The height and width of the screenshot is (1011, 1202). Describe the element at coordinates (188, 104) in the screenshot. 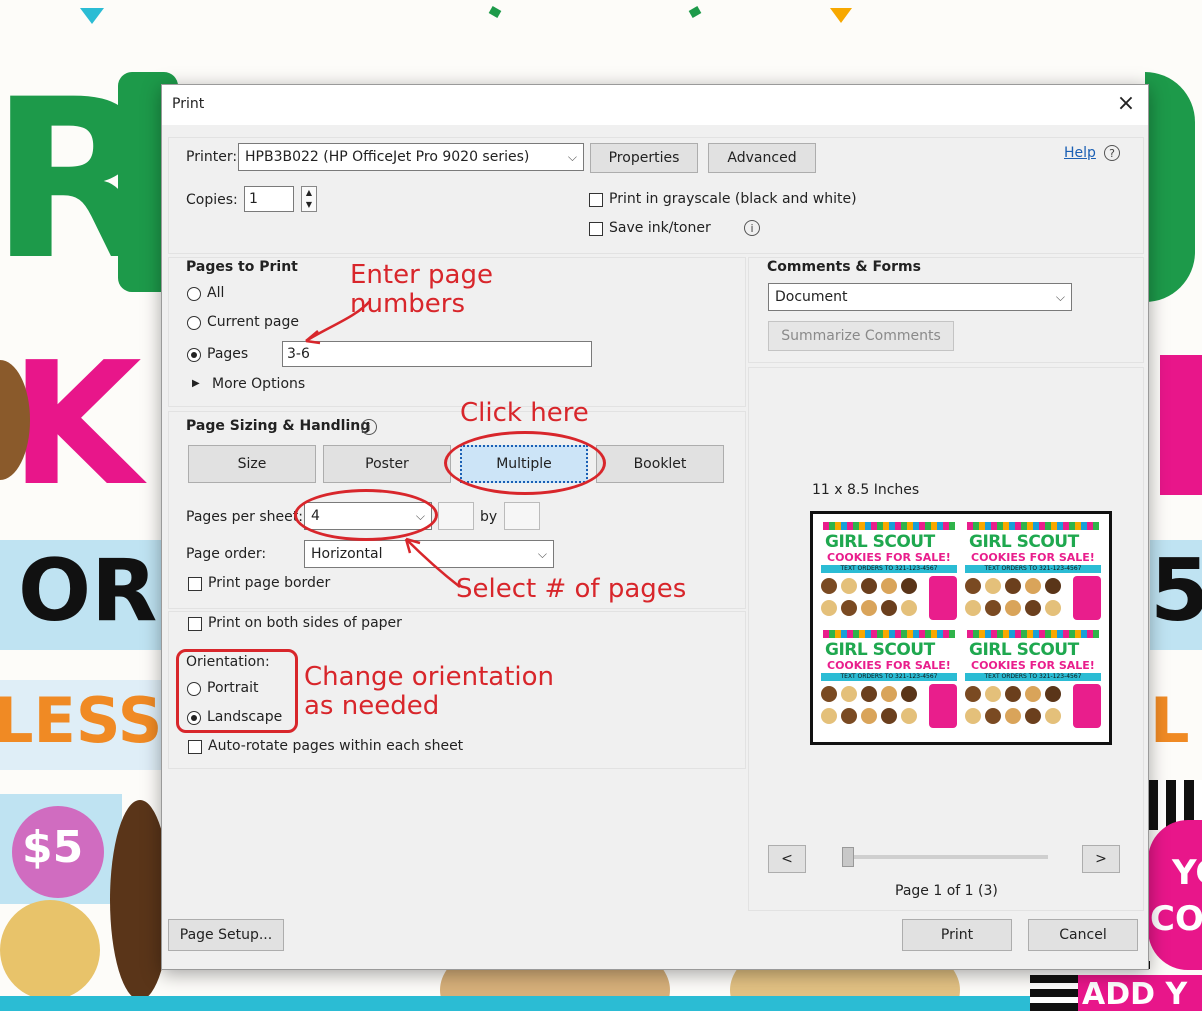

I see `dialog-title: Print` at that location.